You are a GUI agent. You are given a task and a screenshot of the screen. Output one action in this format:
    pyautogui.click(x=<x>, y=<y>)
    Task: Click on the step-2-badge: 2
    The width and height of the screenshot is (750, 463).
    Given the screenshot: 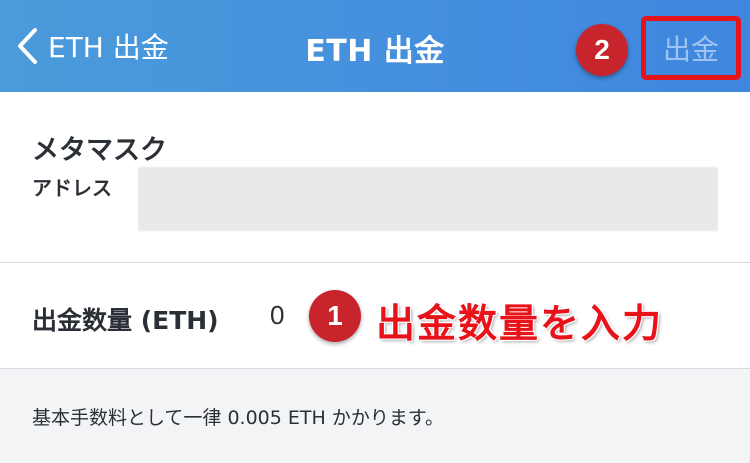 What is the action you would take?
    pyautogui.click(x=602, y=50)
    